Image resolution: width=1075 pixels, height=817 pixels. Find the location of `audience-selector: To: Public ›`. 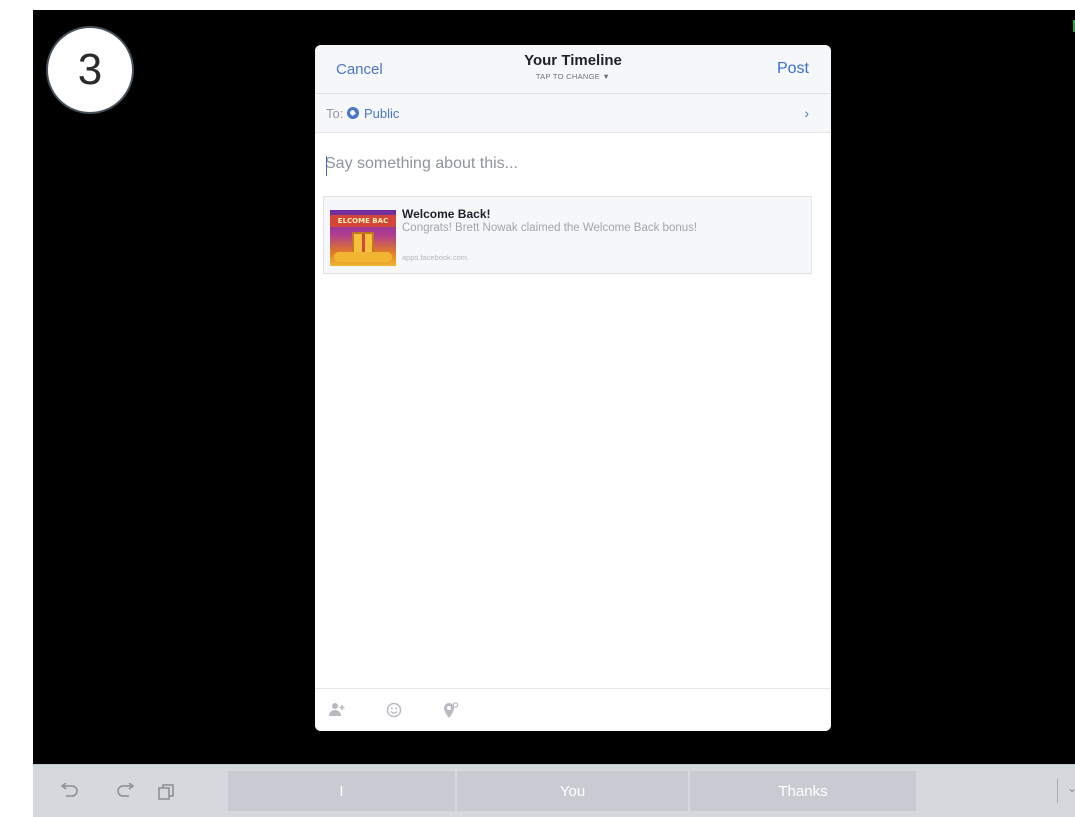

audience-selector: To: Public › is located at coordinates (573, 113).